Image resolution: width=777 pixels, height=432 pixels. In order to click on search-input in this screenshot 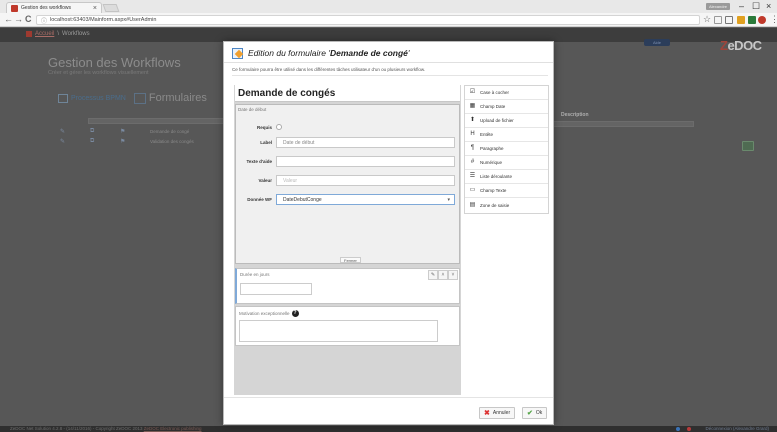, I will do `click(158, 121)`.